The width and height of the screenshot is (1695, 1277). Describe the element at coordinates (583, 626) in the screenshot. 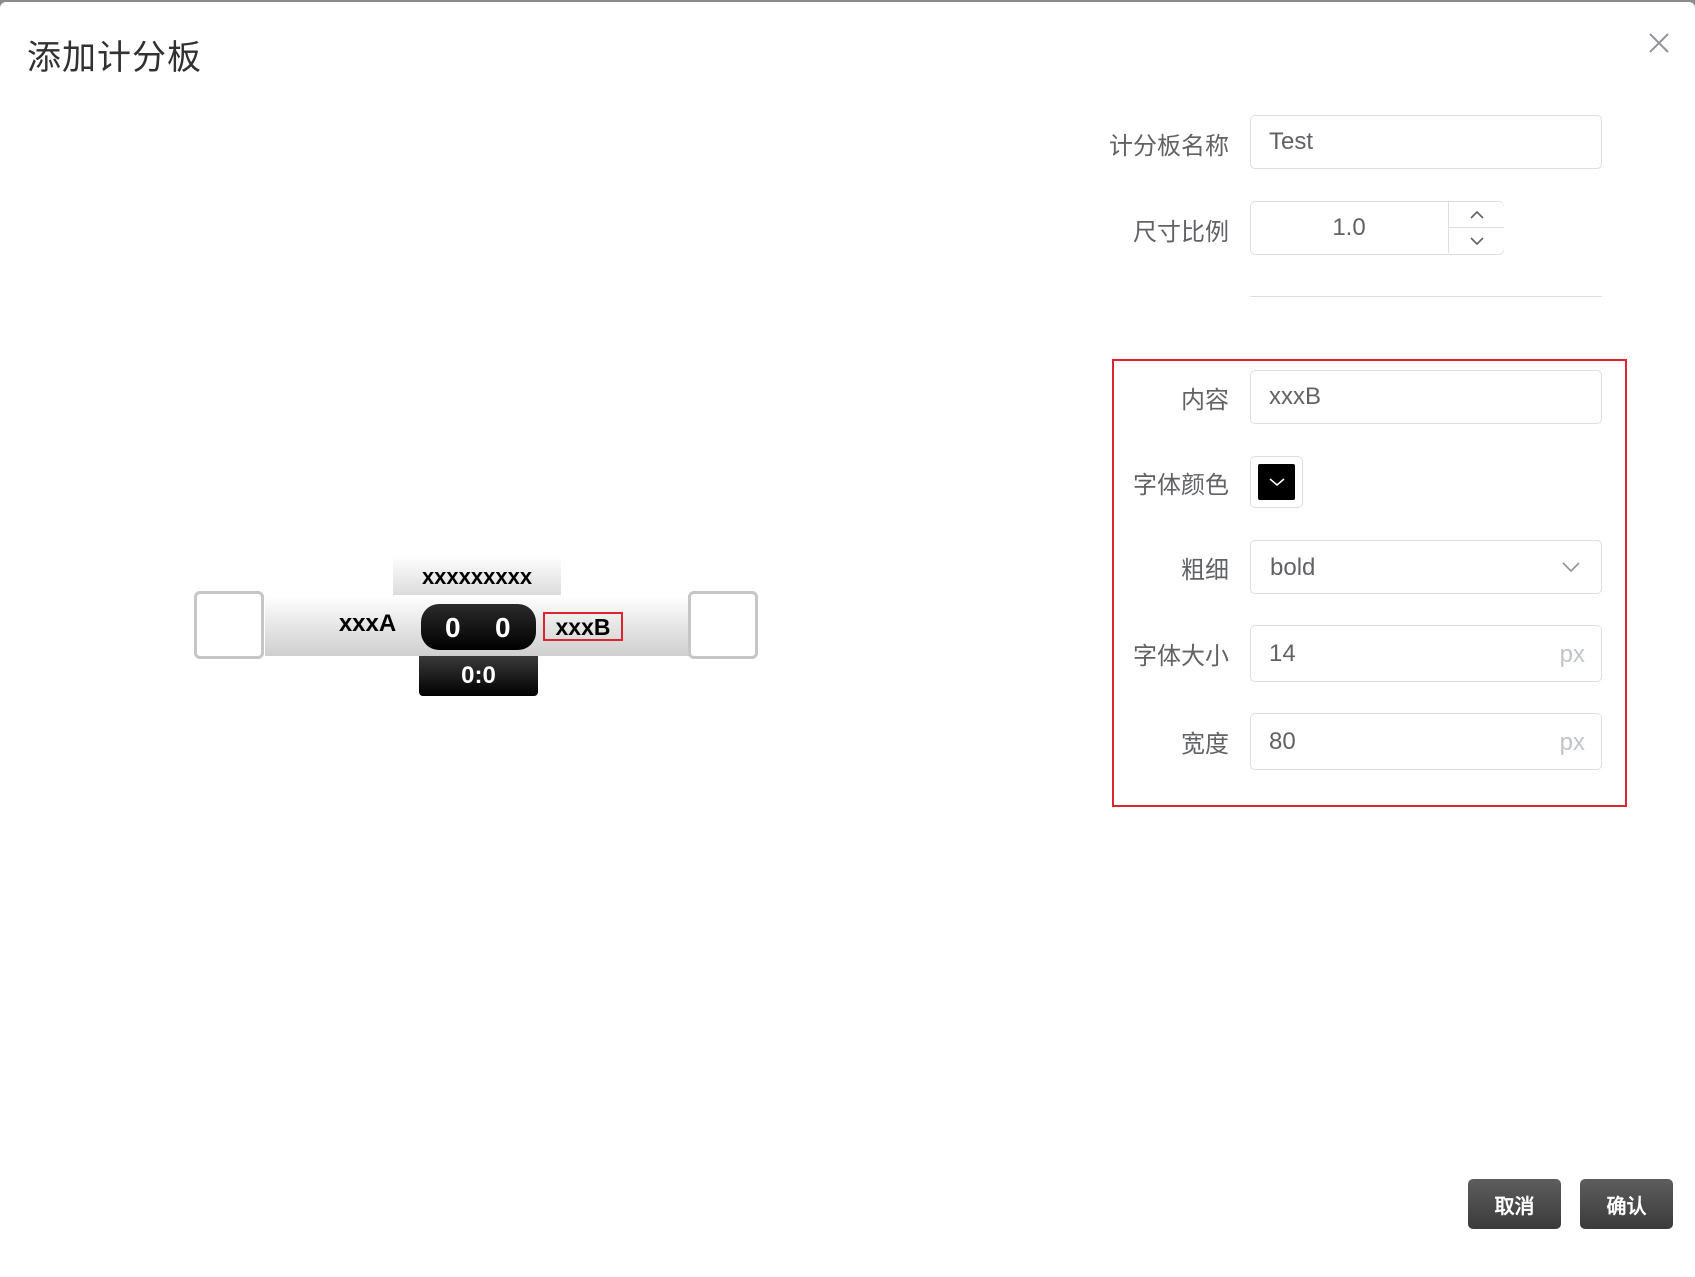

I see `team-b-name-selected: xxxB` at that location.